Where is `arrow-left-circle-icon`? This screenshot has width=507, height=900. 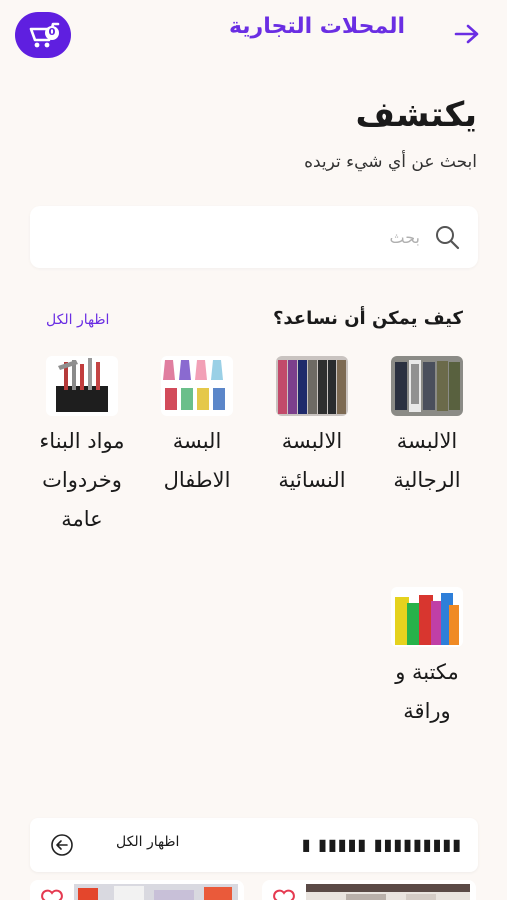 arrow-left-circle-icon is located at coordinates (62, 845).